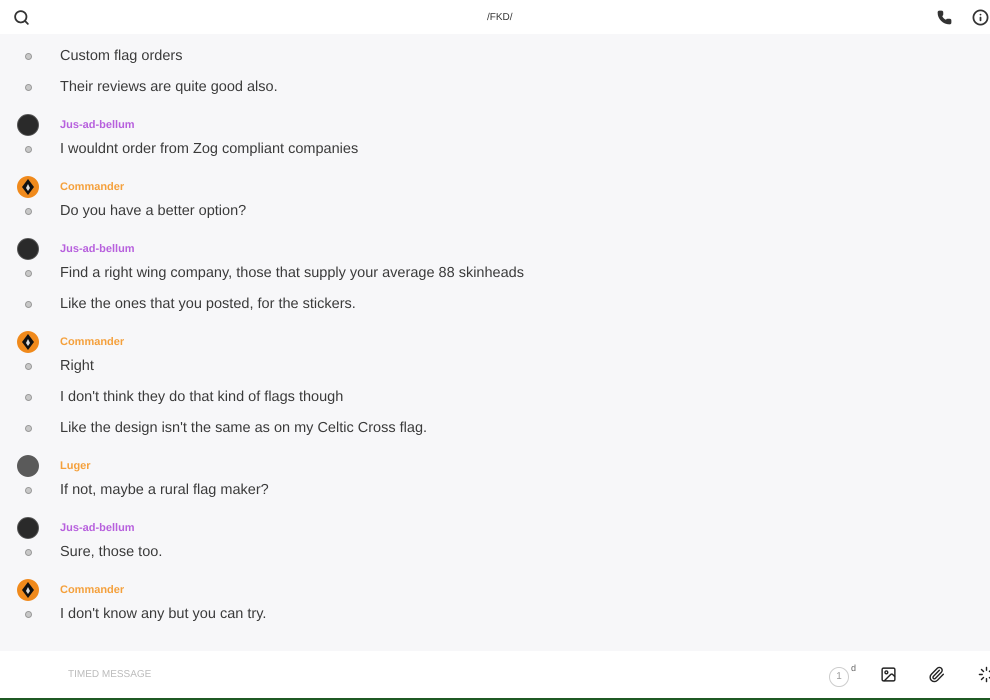 This screenshot has height=700, width=990. Describe the element at coordinates (77, 366) in the screenshot. I see `message-text: Right` at that location.